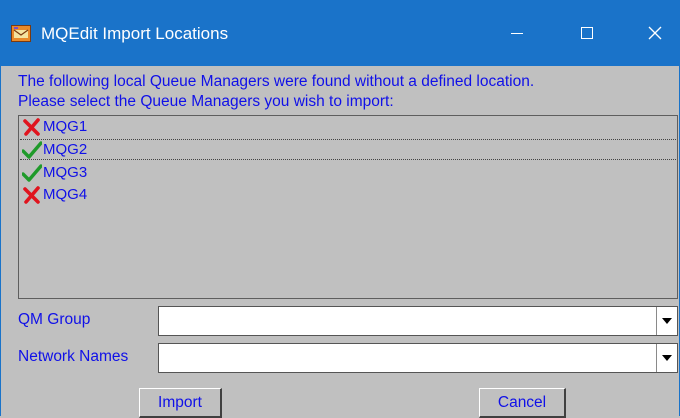 Image resolution: width=680 pixels, height=418 pixels. What do you see at coordinates (180, 403) in the screenshot?
I see `import-button: Import` at bounding box center [180, 403].